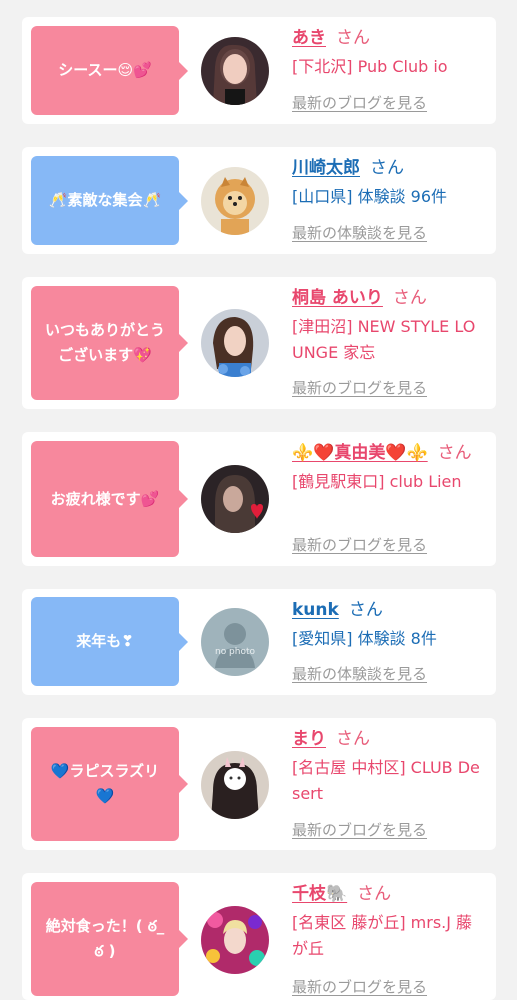  Describe the element at coordinates (337, 298) in the screenshot. I see `user-name-link: 桐島 あいり` at that location.